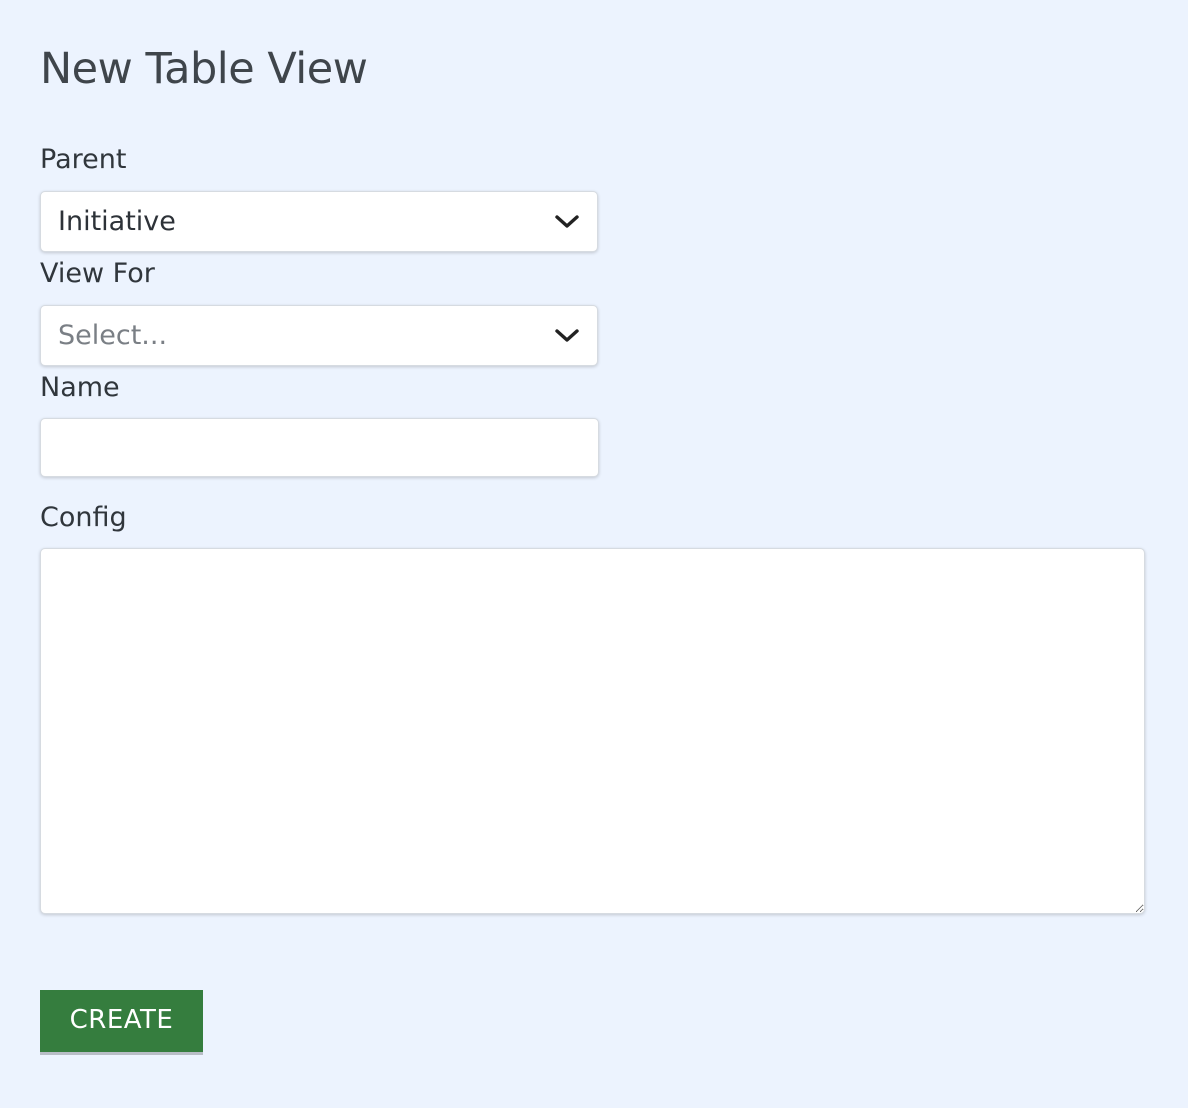 The image size is (1188, 1108). I want to click on create-button: CREATE, so click(121, 1021).